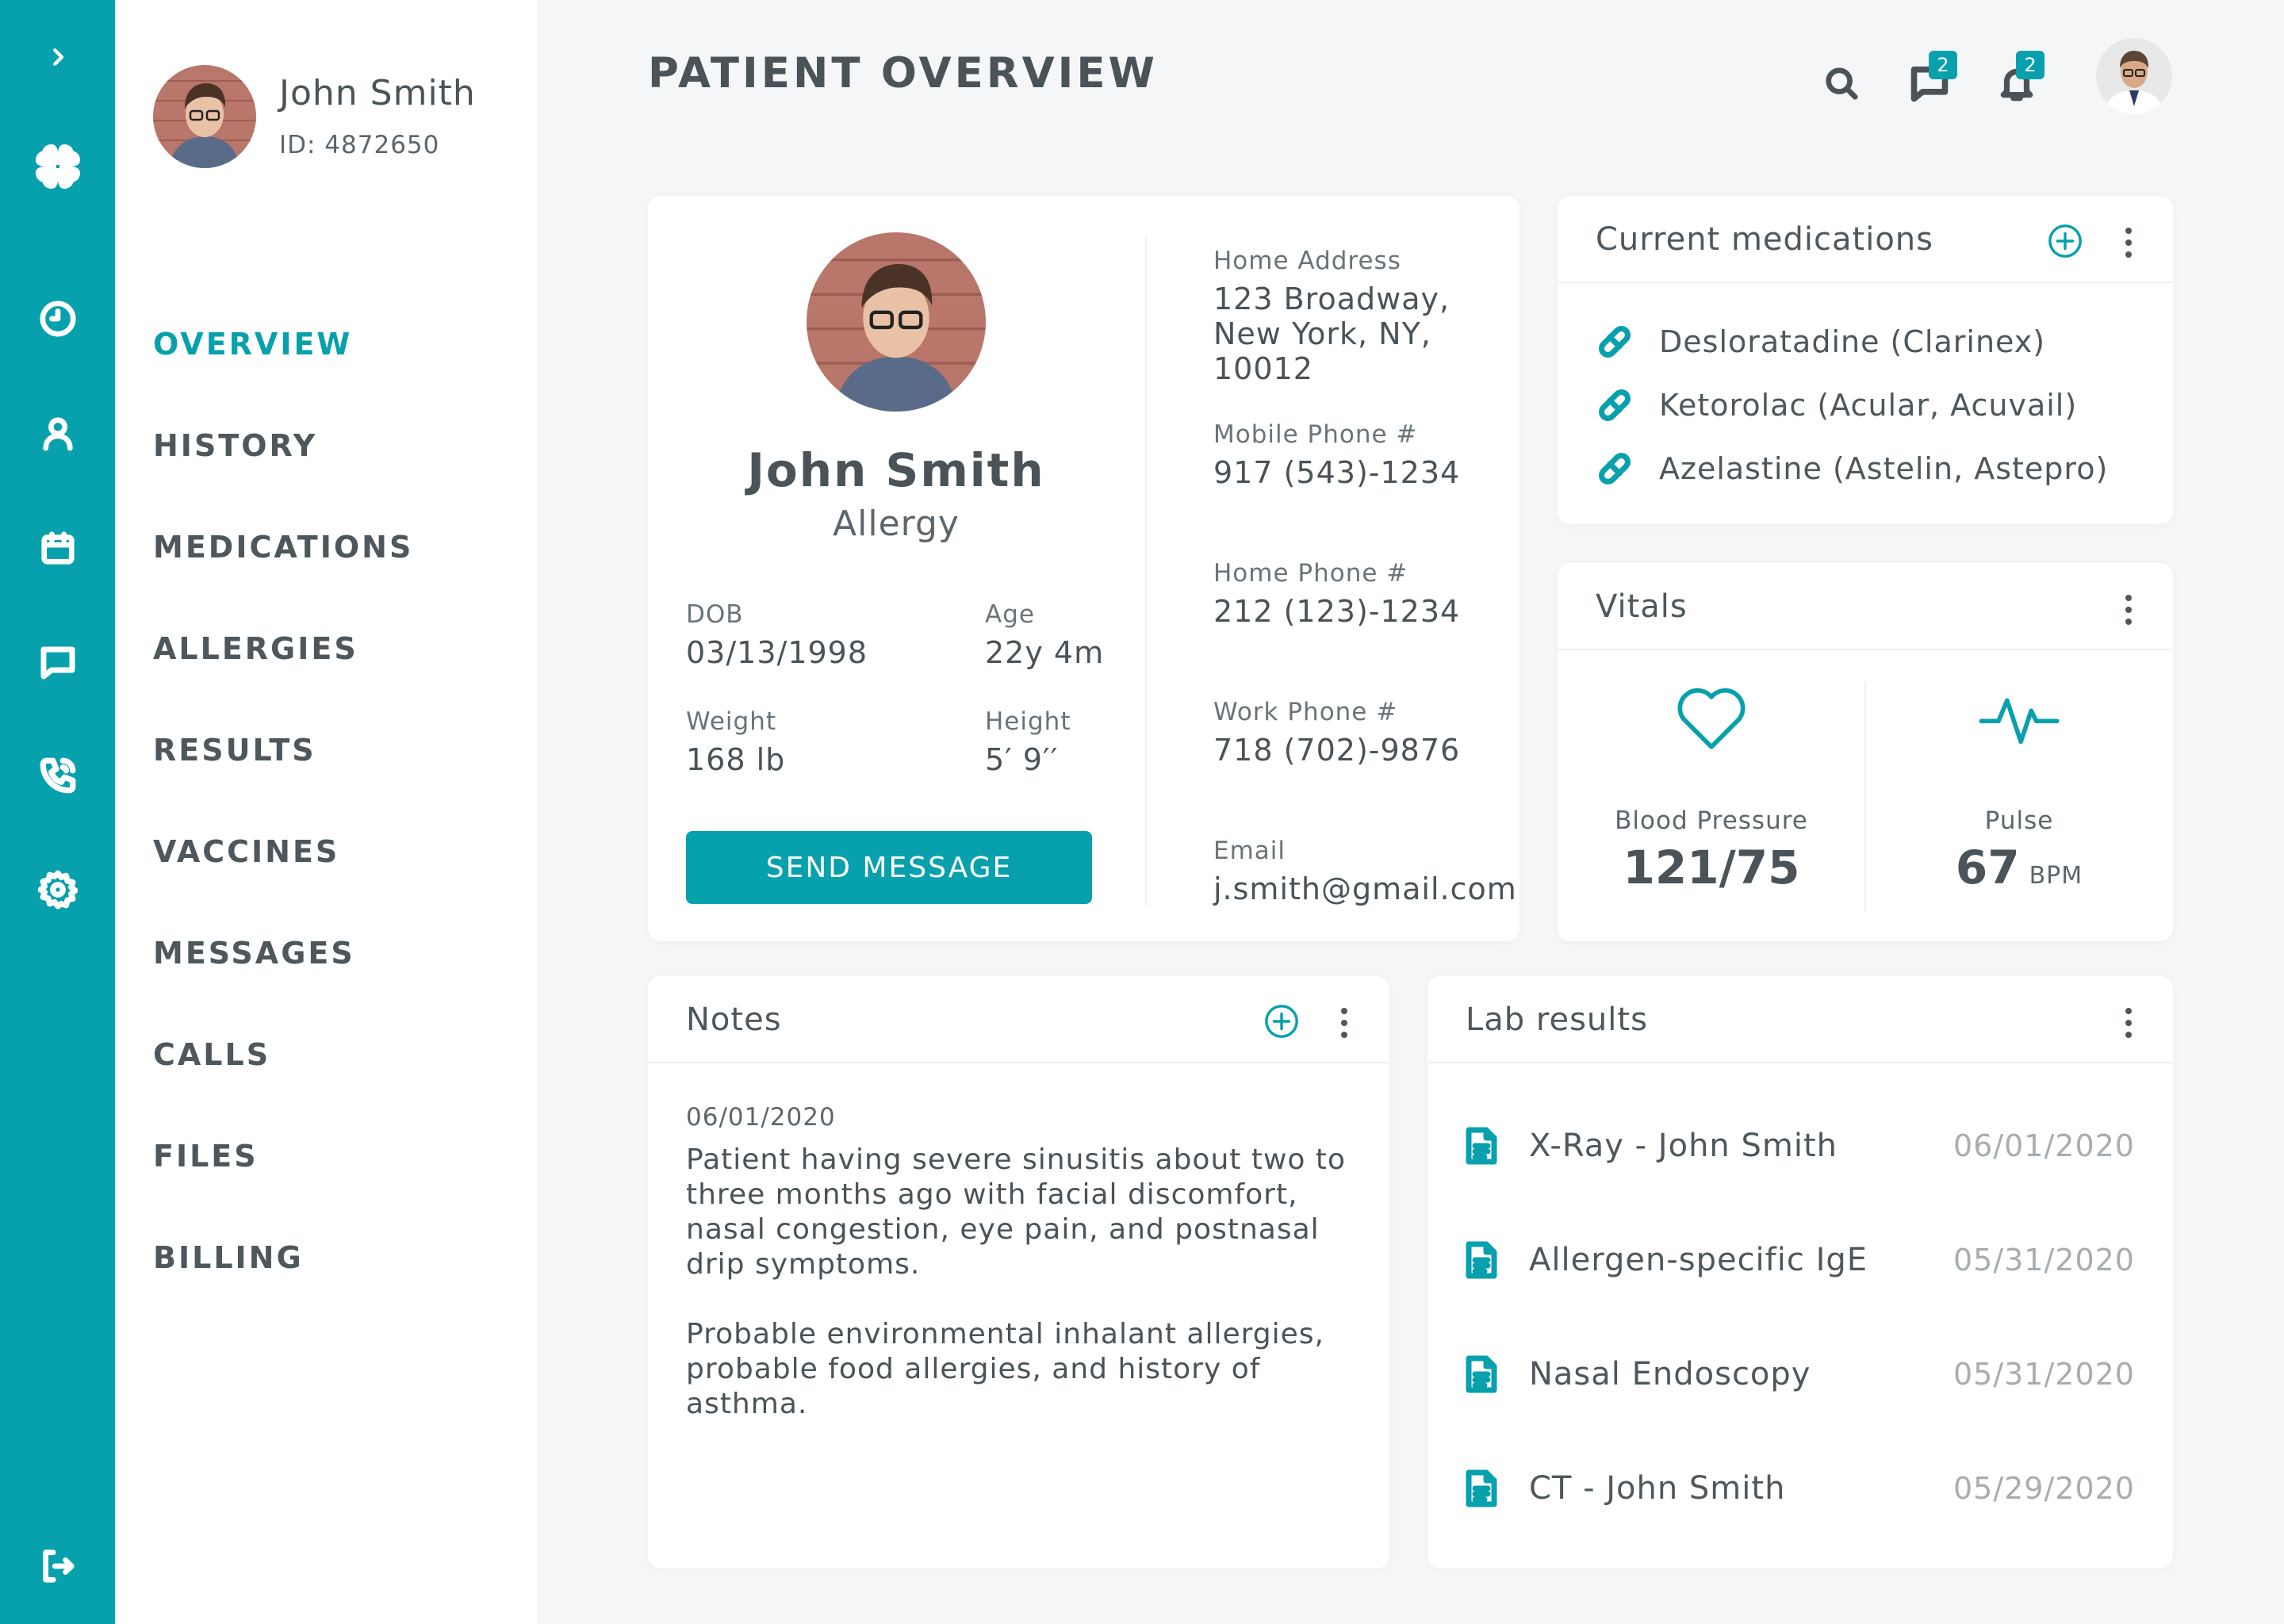 The image size is (2284, 1624). What do you see at coordinates (777, 635) in the screenshot?
I see `dob-field: DOB 03/13/1998` at bounding box center [777, 635].